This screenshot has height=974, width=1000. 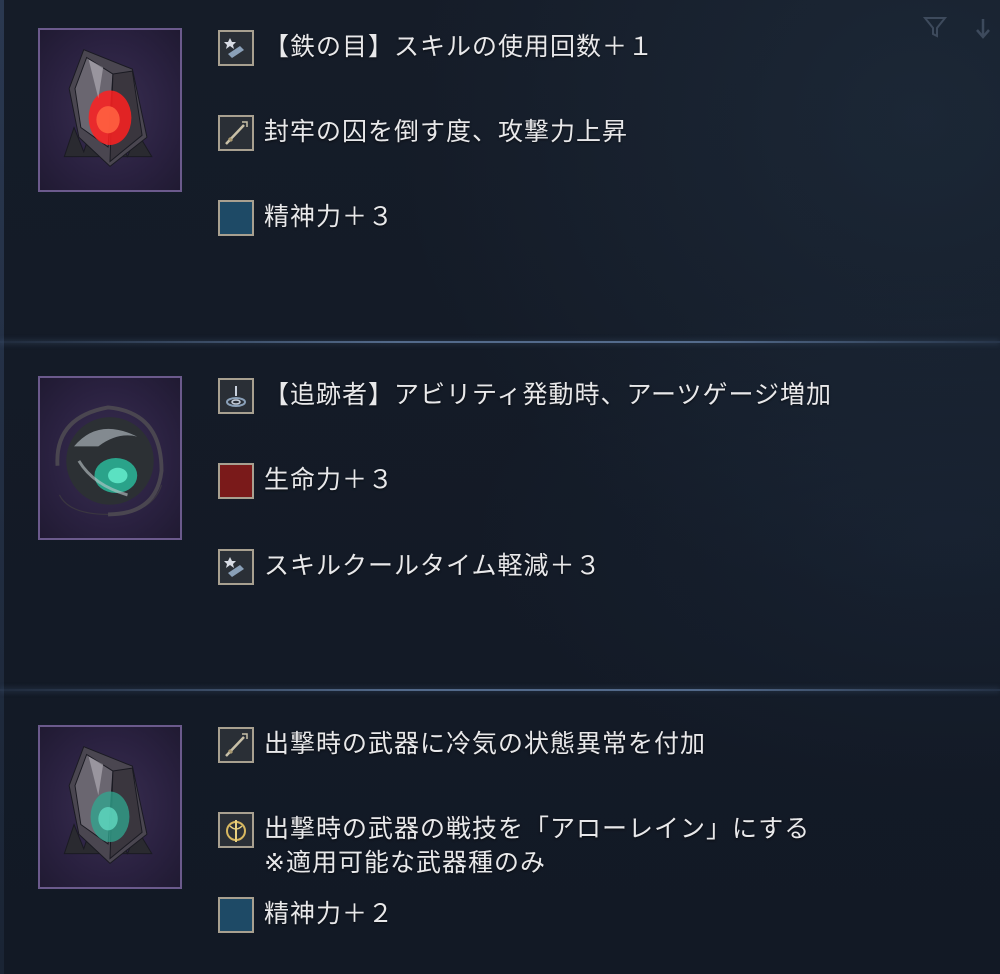 What do you see at coordinates (329, 216) in the screenshot?
I see `effect-text: 精神力＋３` at bounding box center [329, 216].